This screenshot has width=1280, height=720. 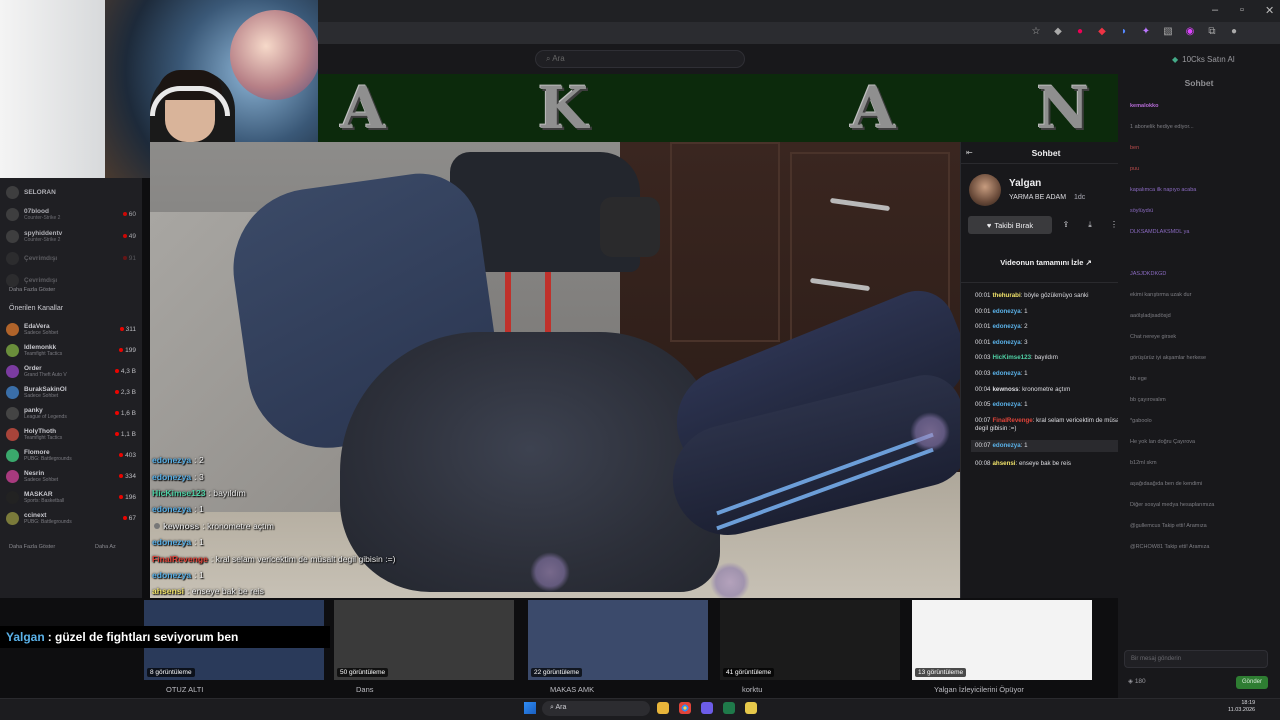 I want to click on extension-icon: ●, so click(x=1080, y=32).